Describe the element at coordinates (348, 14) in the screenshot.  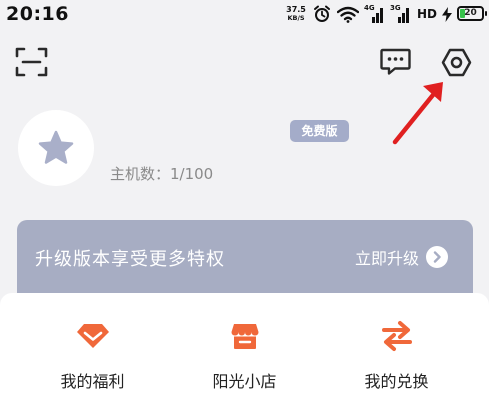
I see `wifi-icon` at that location.